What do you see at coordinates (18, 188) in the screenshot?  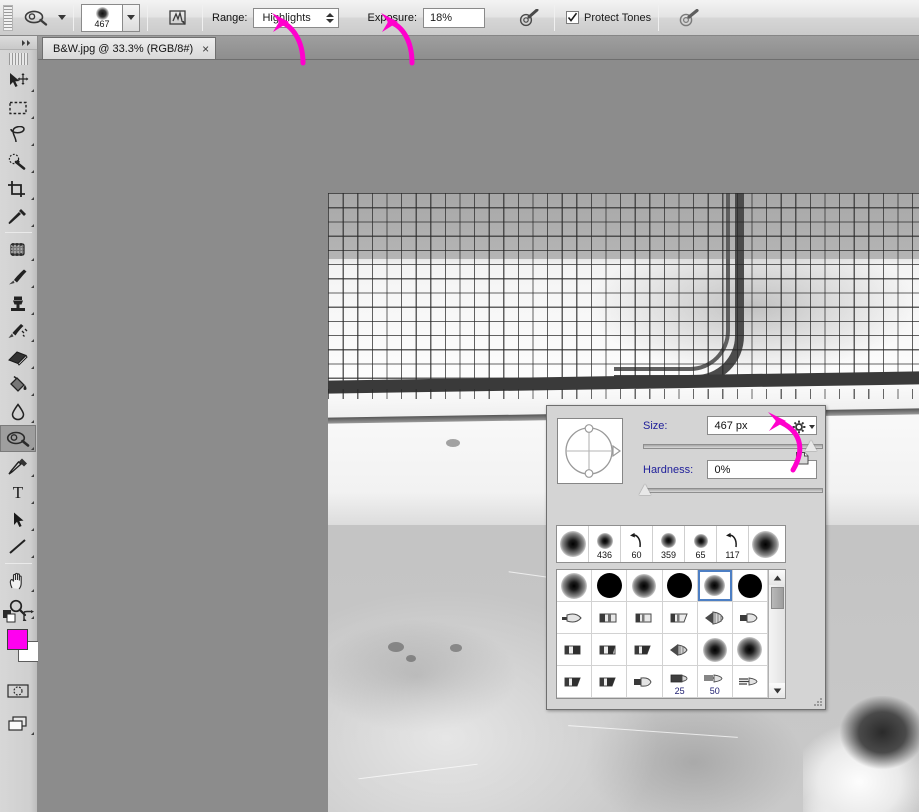 I see `crop-tool` at bounding box center [18, 188].